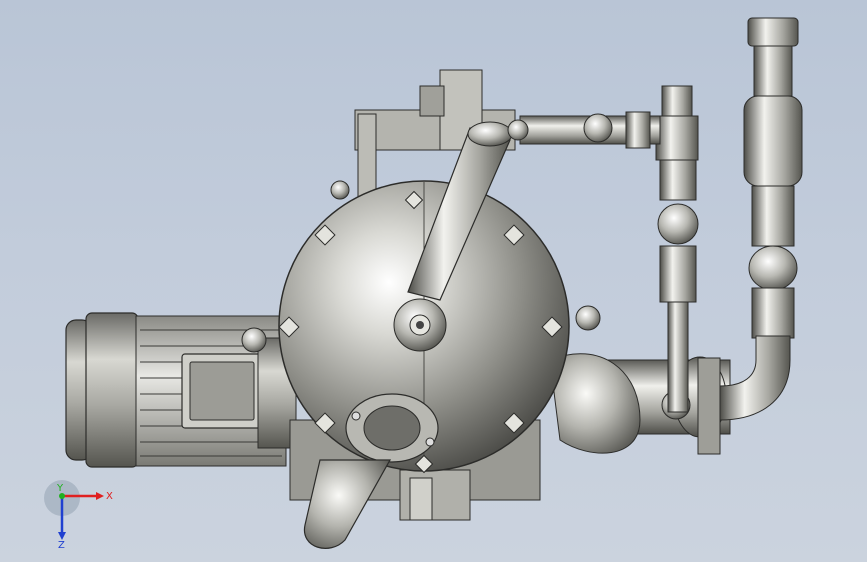  Describe the element at coordinates (78, 514) in the screenshot. I see `coordinate-triad: X Y Z` at that location.